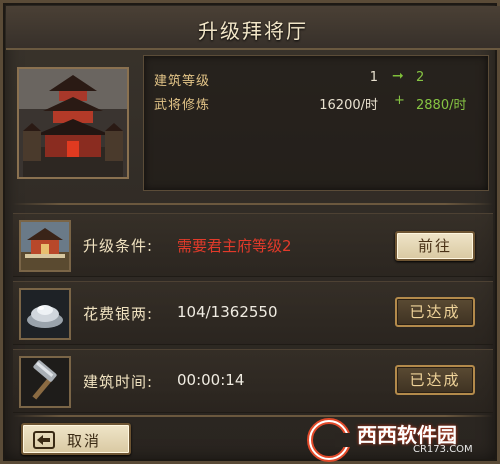 The width and height of the screenshot is (500, 464). What do you see at coordinates (420, 77) in the screenshot?
I see `building-level-next: 2` at bounding box center [420, 77].